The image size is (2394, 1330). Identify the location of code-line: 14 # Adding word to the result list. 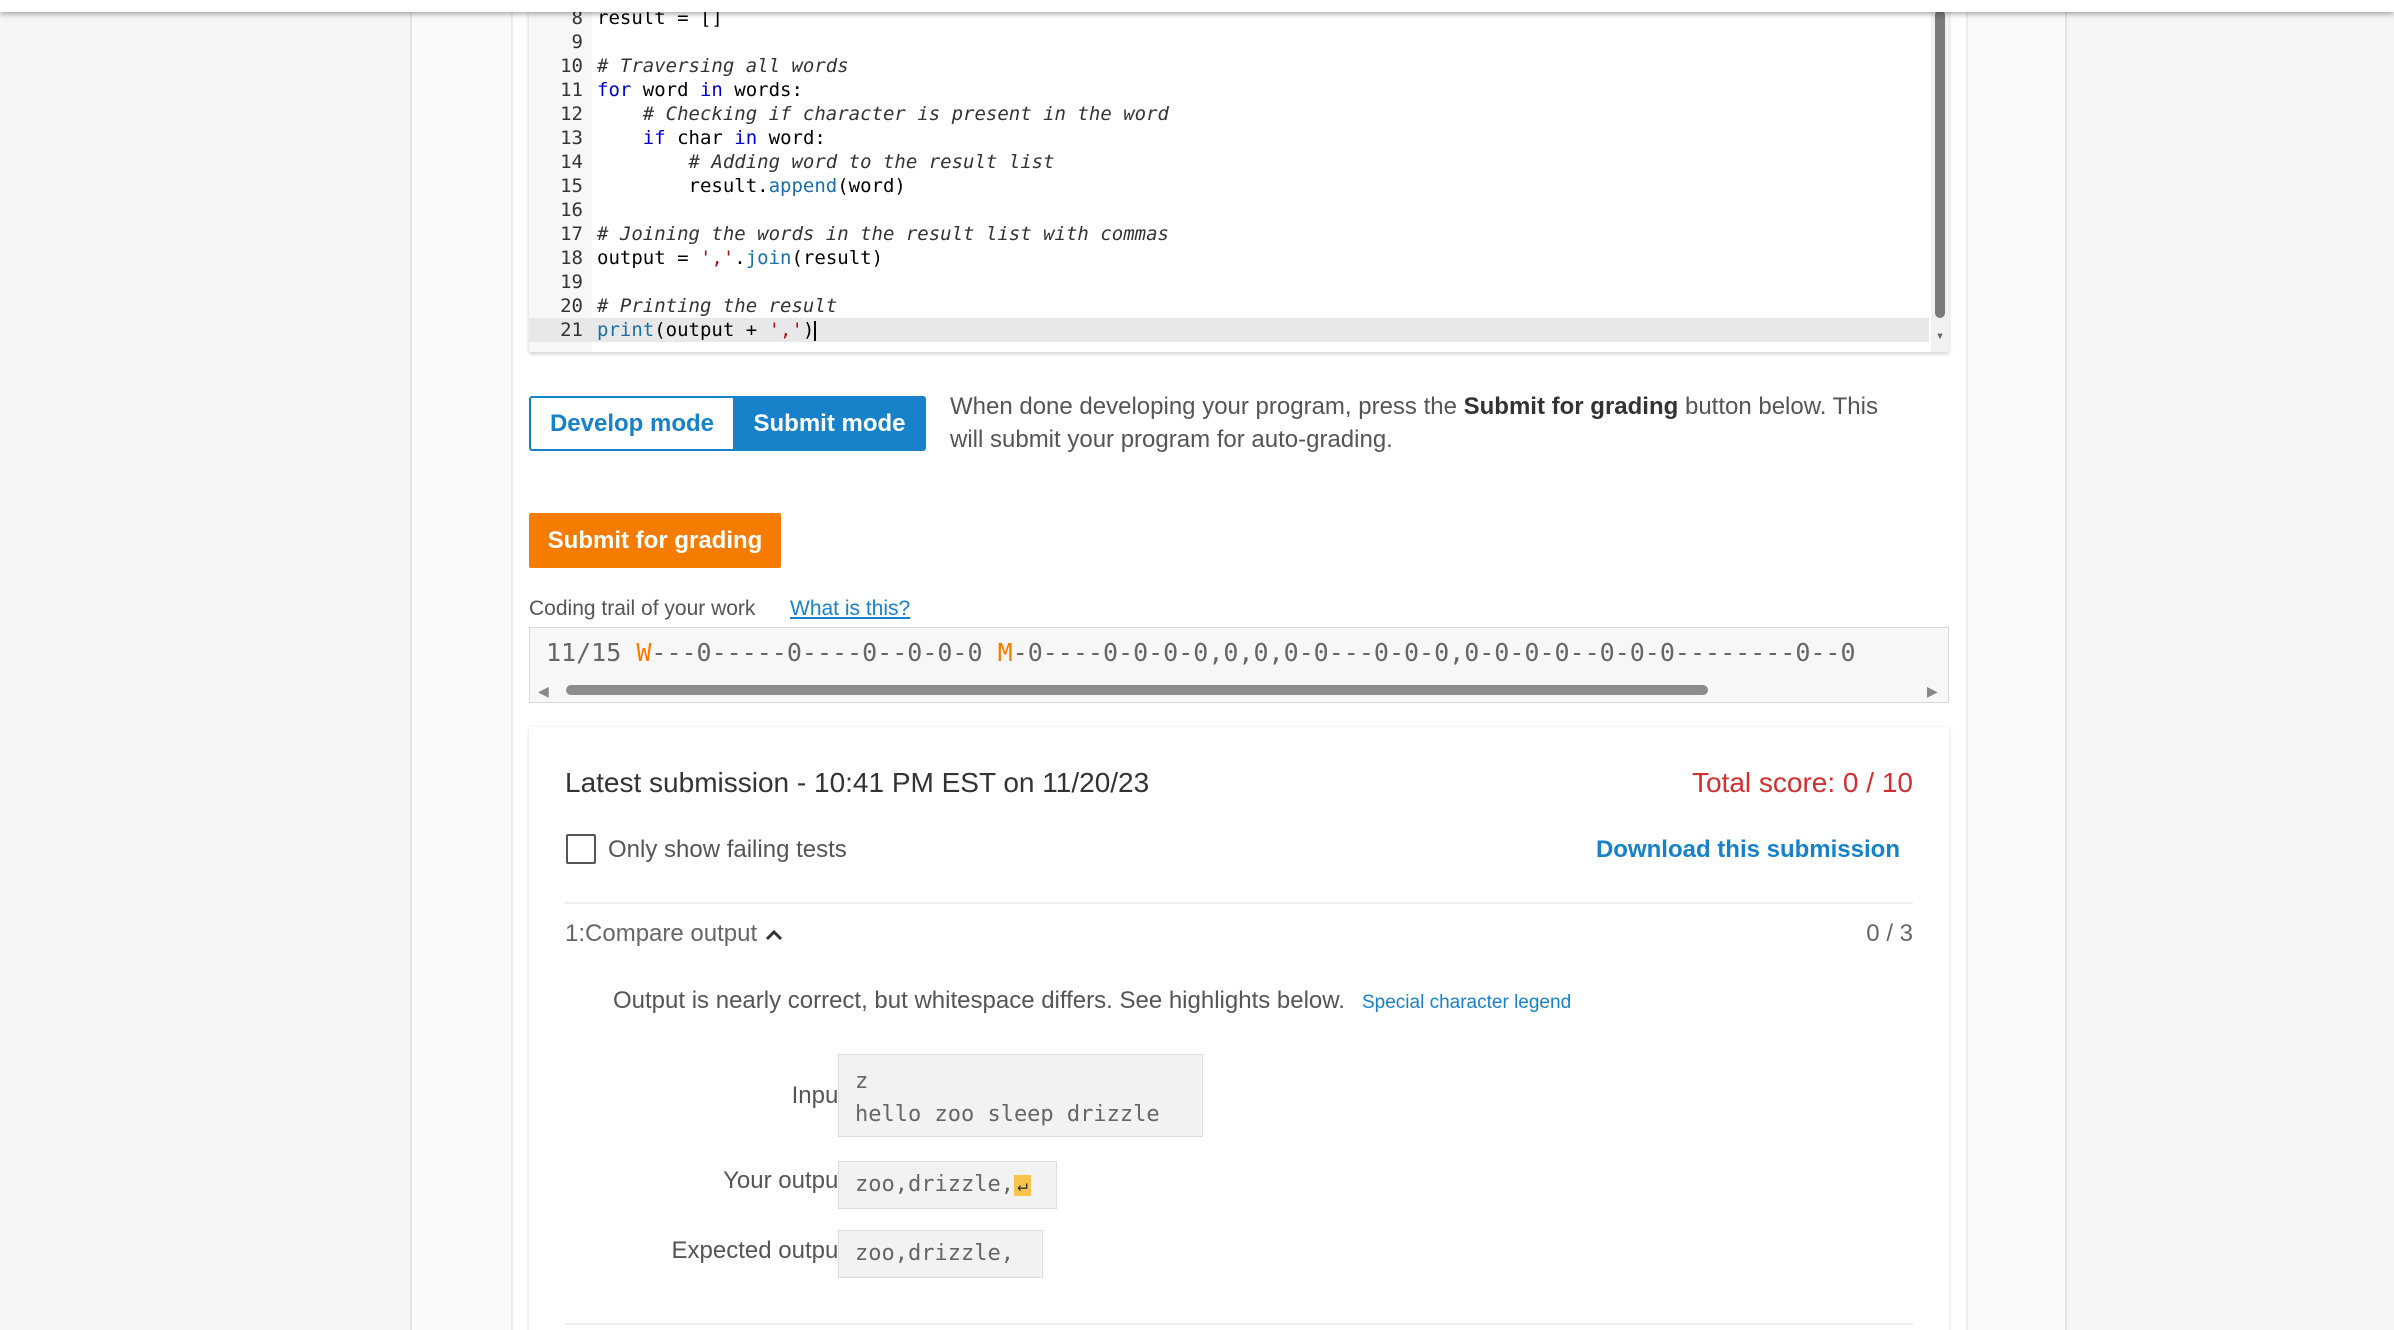
(1229, 162).